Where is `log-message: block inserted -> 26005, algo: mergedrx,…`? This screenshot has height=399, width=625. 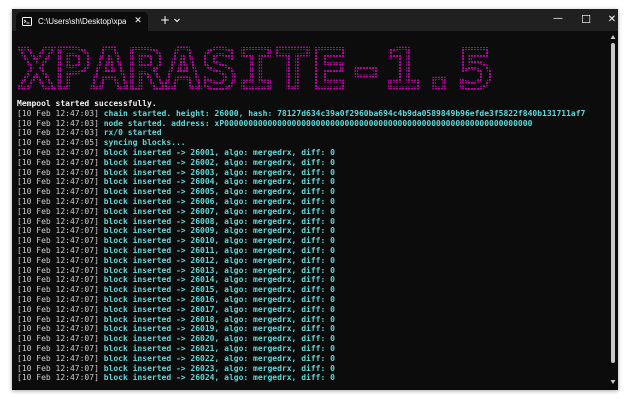 log-message: block inserted -> 26005, algo: mergedrx,… is located at coordinates (219, 192).